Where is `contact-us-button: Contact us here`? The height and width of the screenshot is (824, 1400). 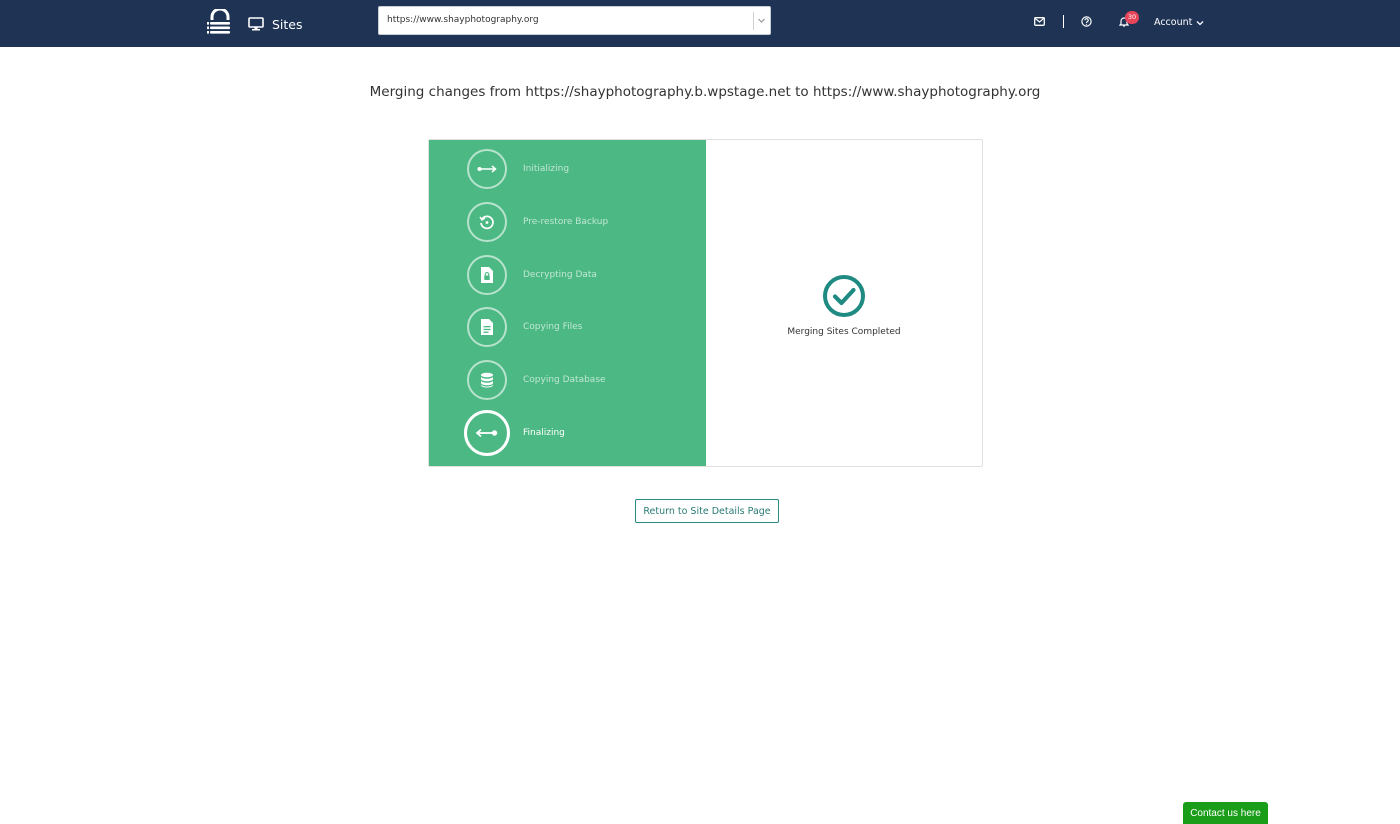 contact-us-button: Contact us here is located at coordinates (1225, 813).